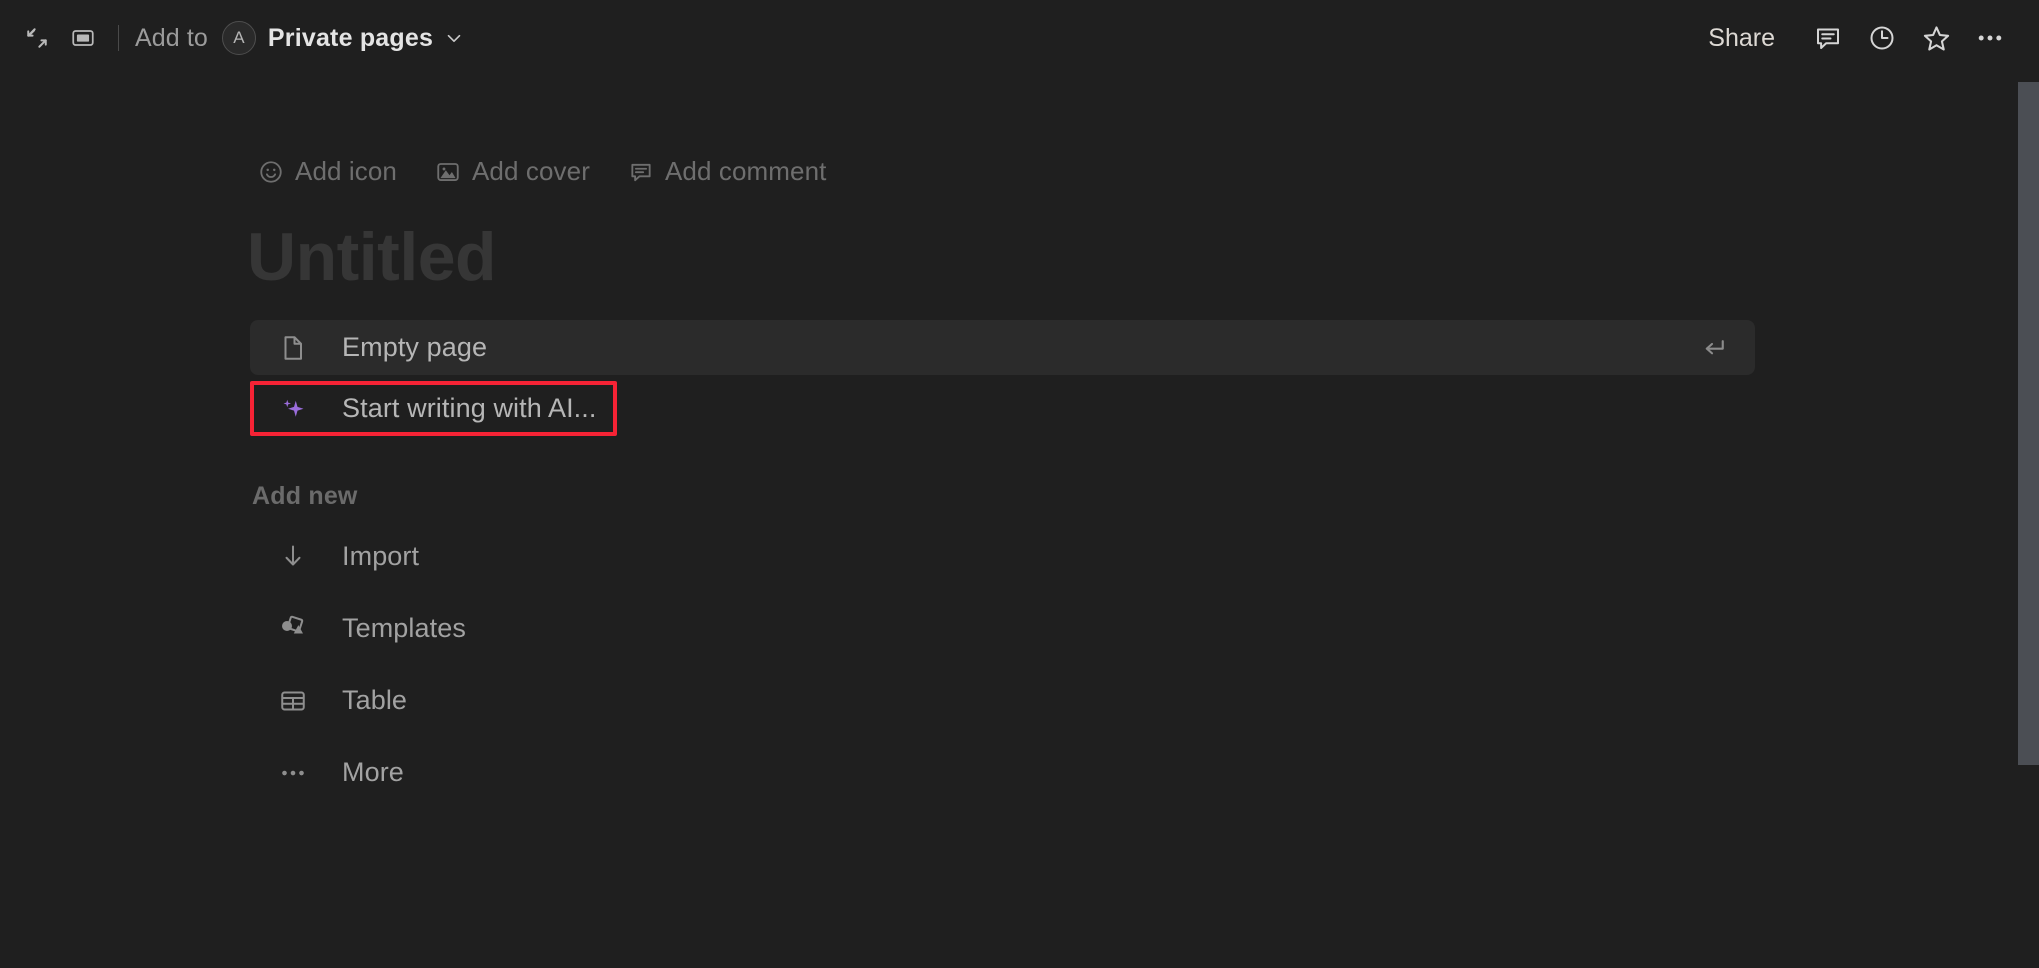 The image size is (2039, 968). I want to click on add-new-item-table-label: Table, so click(375, 700).